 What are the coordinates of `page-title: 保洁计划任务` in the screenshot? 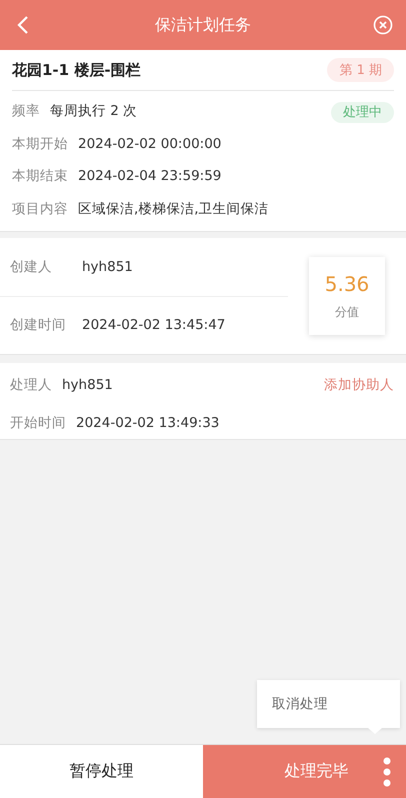 It's located at (203, 25).